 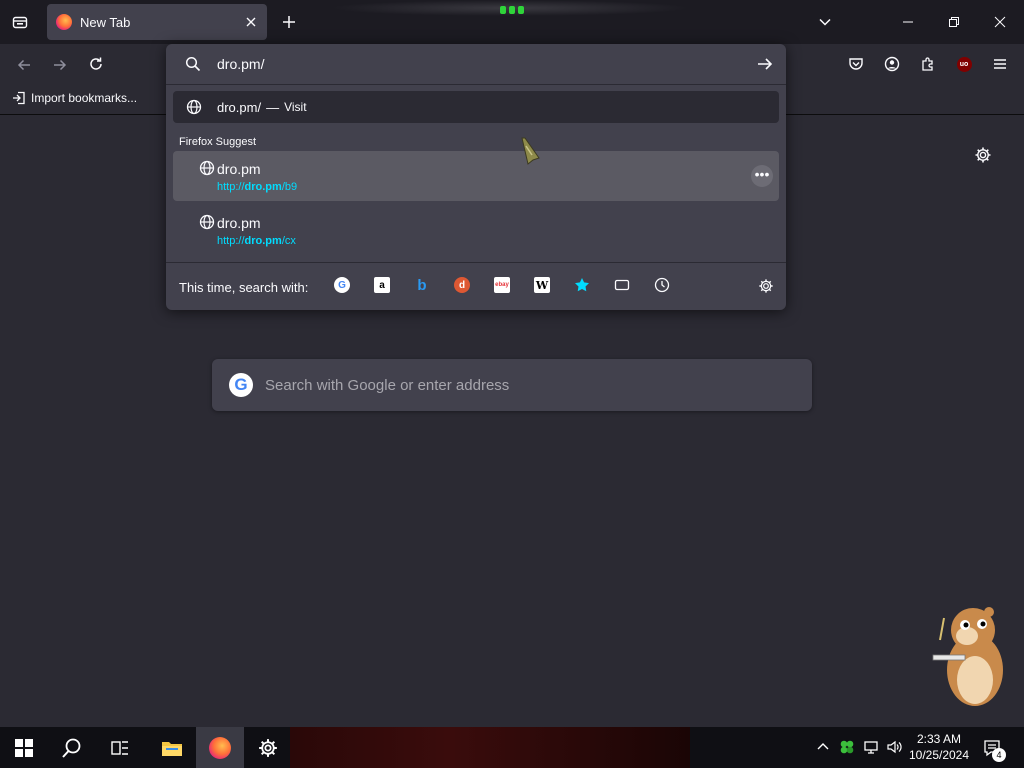 I want to click on windows-taskbar: 2:33 AM 10/25/2024, so click(x=512, y=747).